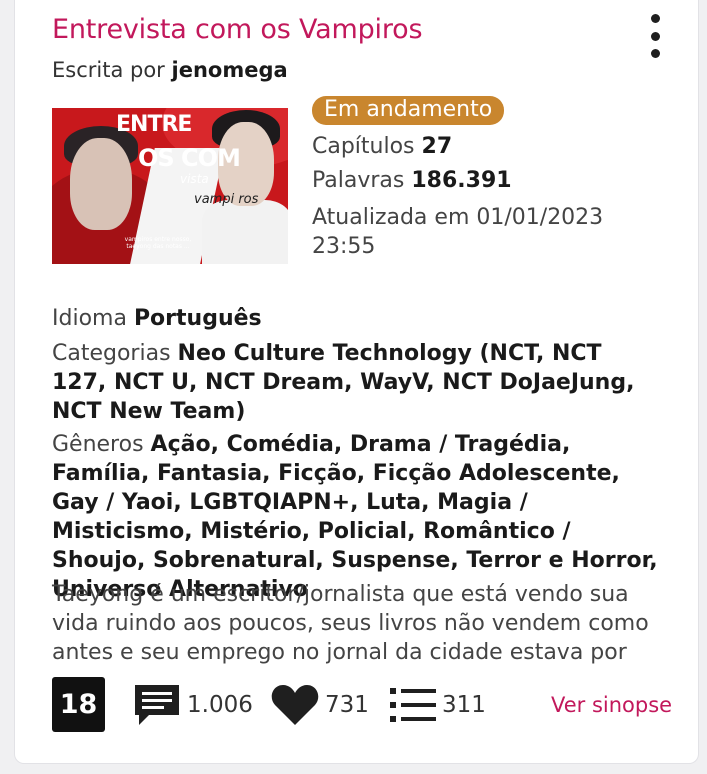 This screenshot has height=774, width=707. What do you see at coordinates (108, 70) in the screenshot?
I see `author-prefix: Escrita por` at bounding box center [108, 70].